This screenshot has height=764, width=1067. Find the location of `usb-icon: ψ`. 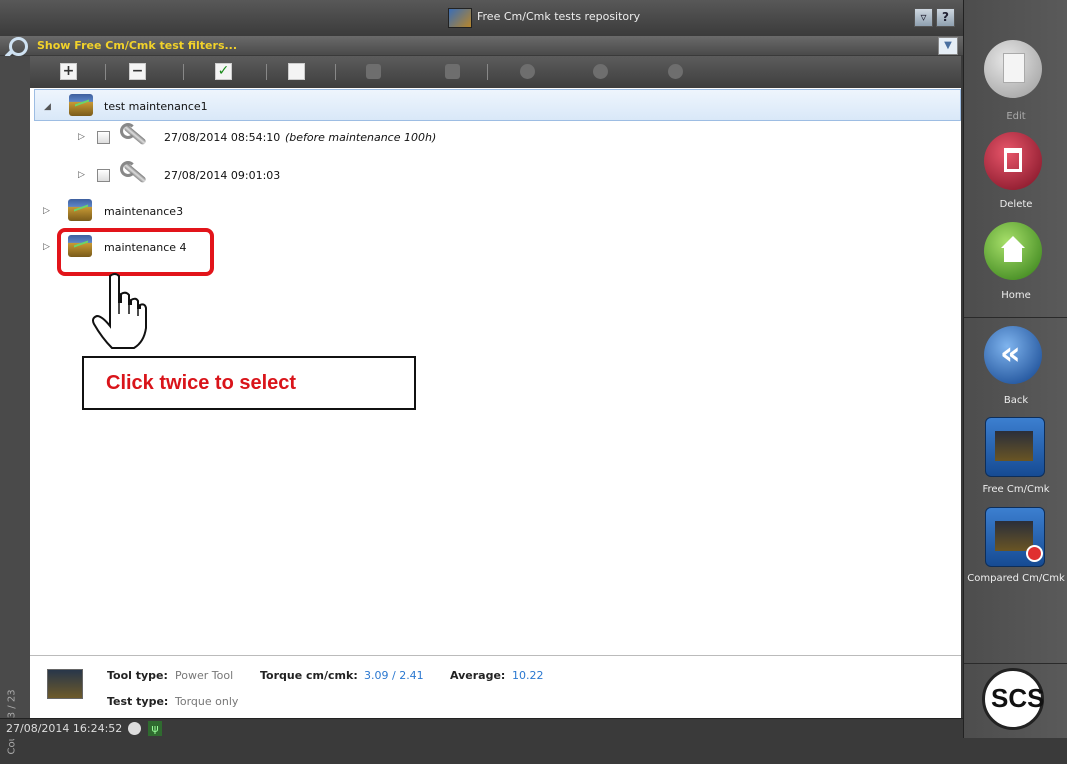

usb-icon: ψ is located at coordinates (155, 728).